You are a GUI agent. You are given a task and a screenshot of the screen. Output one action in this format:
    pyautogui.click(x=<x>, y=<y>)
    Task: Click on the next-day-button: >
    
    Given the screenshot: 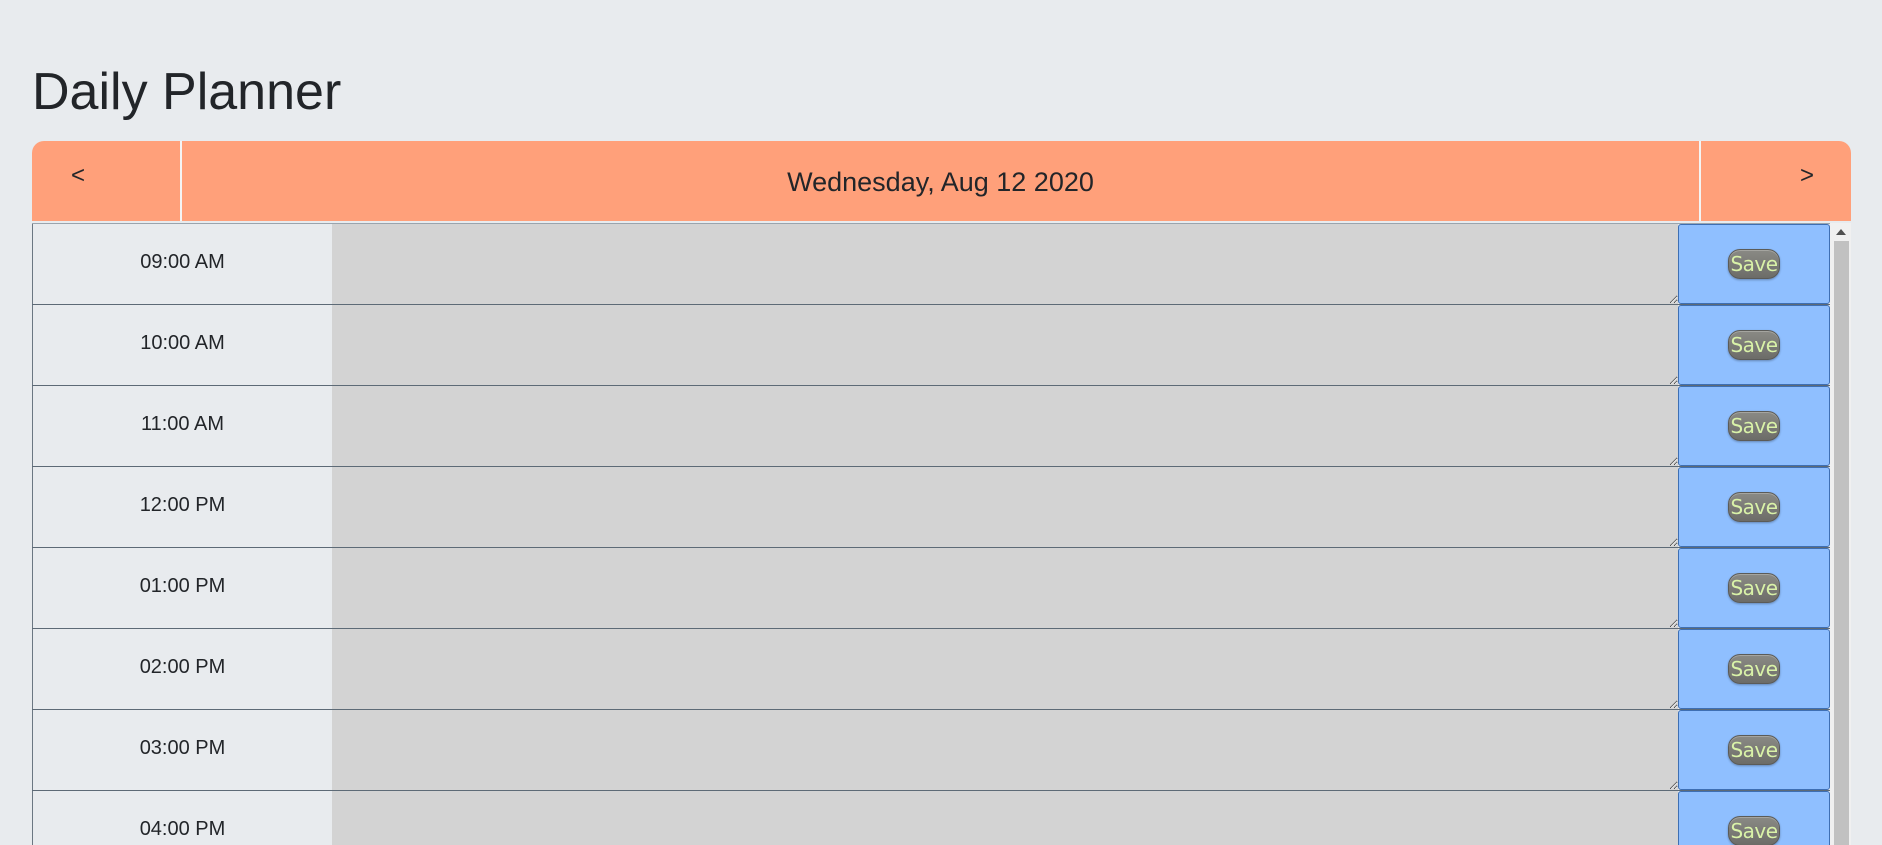 What is the action you would take?
    pyautogui.click(x=1775, y=181)
    